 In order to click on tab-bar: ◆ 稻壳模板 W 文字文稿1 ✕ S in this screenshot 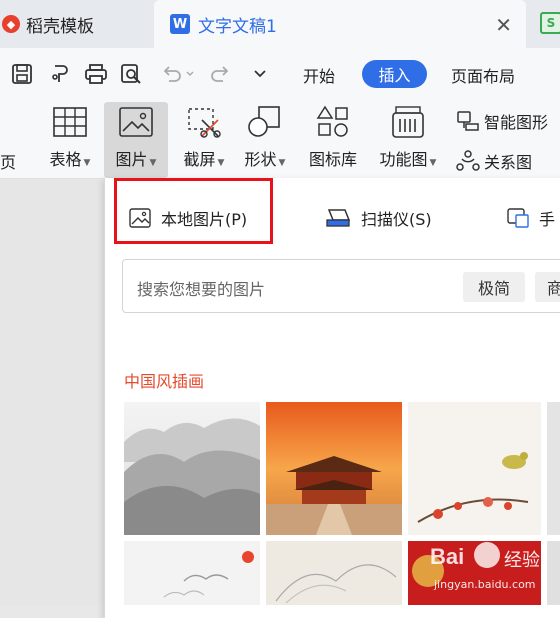, I will do `click(280, 24)`.